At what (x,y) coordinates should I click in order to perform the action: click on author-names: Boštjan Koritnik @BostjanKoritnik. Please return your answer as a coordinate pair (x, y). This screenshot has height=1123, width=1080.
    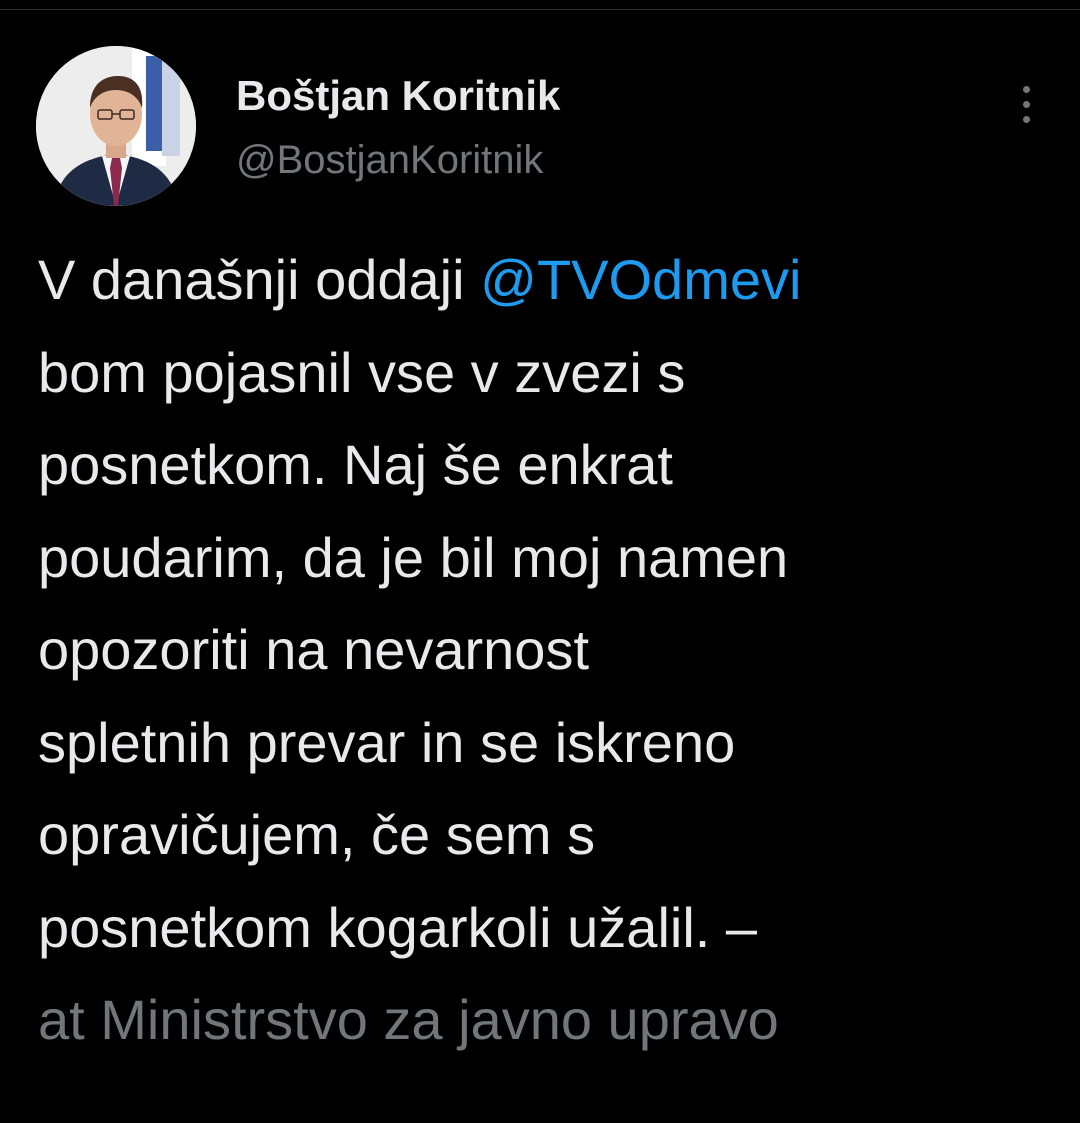
    Looking at the image, I should click on (398, 128).